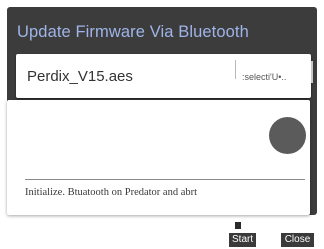  I want to click on start-button: Start, so click(242, 240).